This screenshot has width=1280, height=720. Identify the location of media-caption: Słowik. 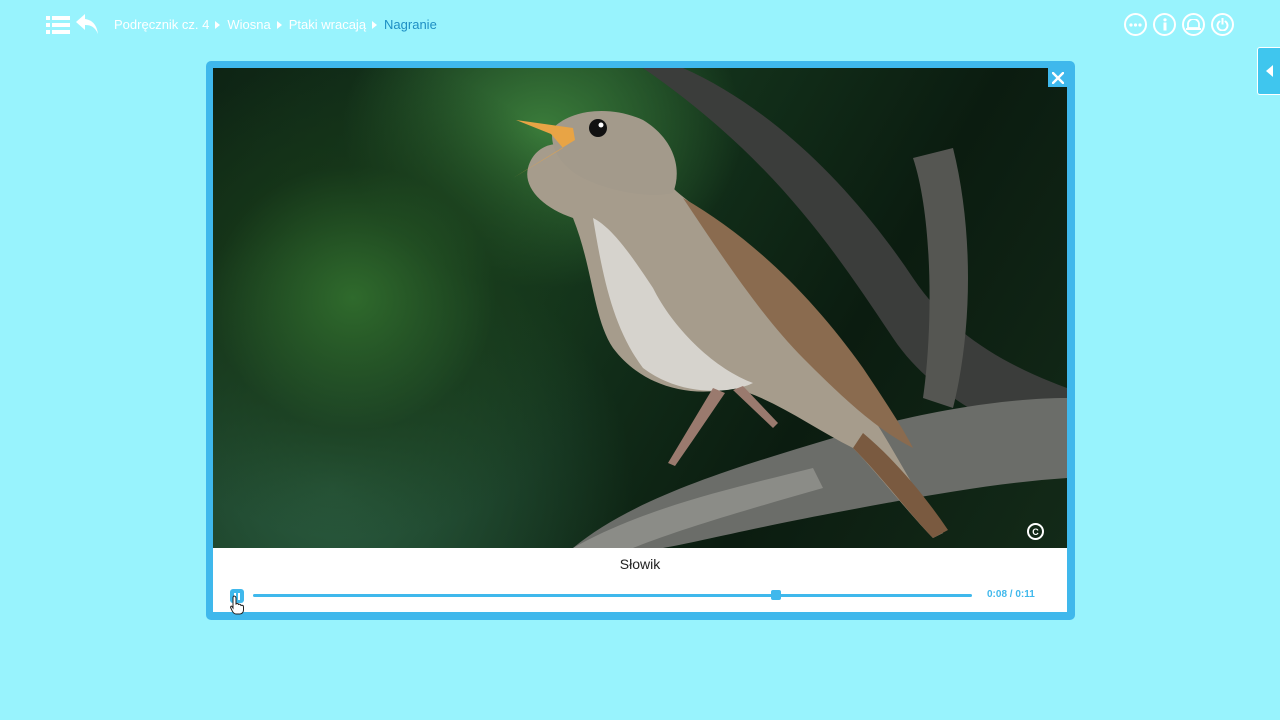
(640, 564).